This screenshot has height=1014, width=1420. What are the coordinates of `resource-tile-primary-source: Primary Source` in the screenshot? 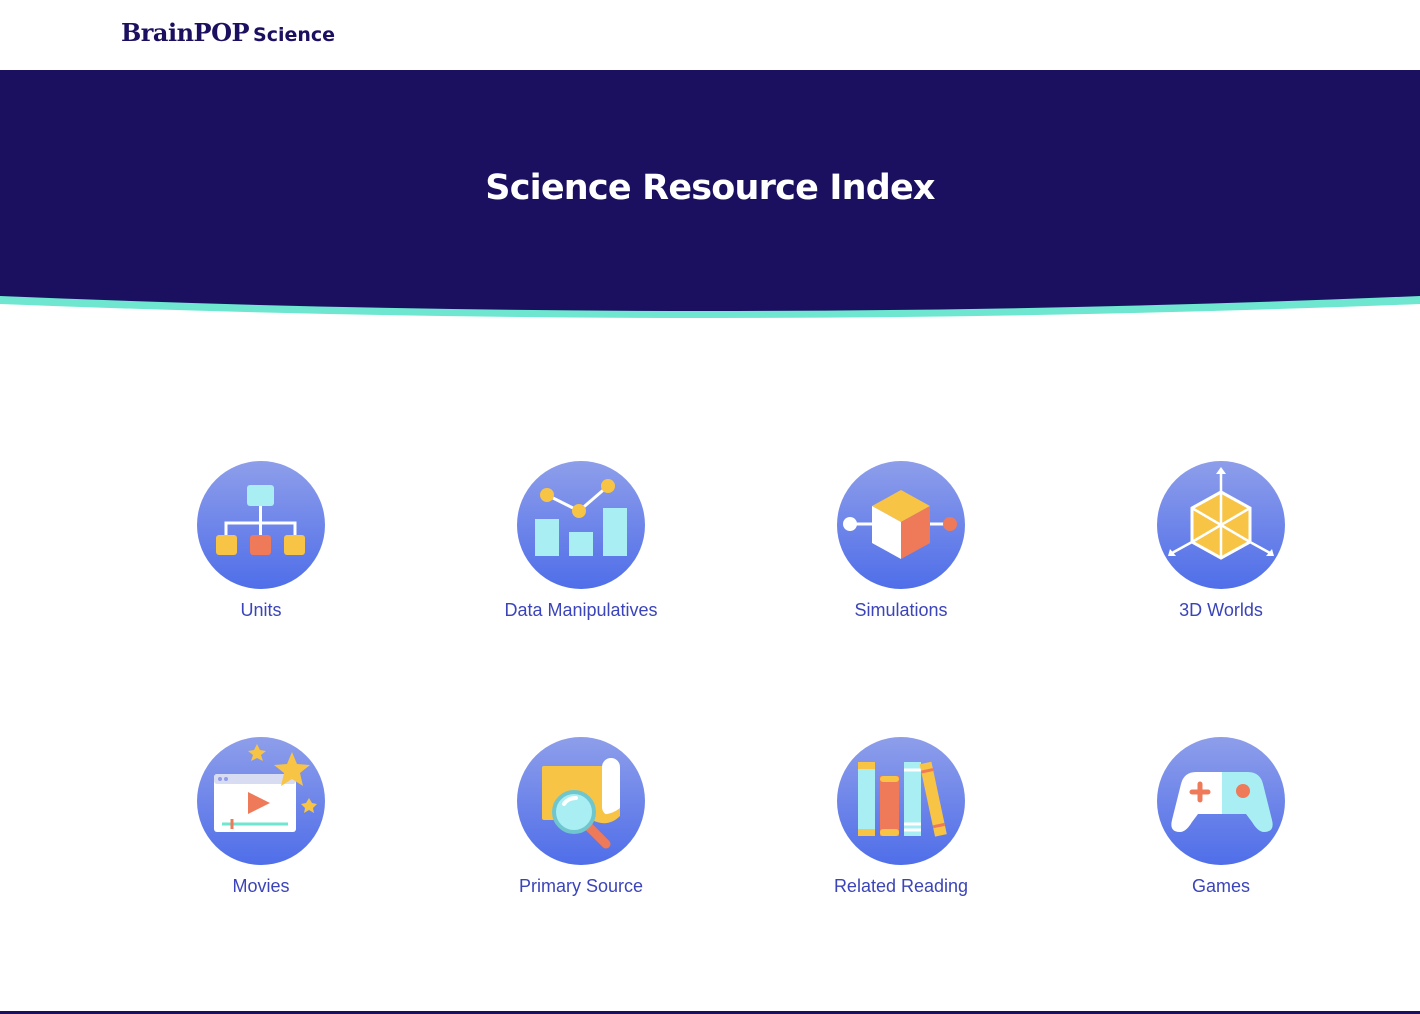 It's located at (581, 826).